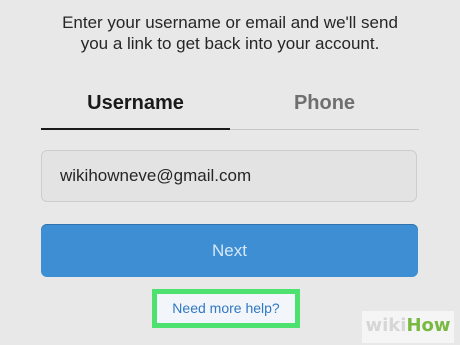  I want to click on wikihow-watermark: wikiHow, so click(408, 327).